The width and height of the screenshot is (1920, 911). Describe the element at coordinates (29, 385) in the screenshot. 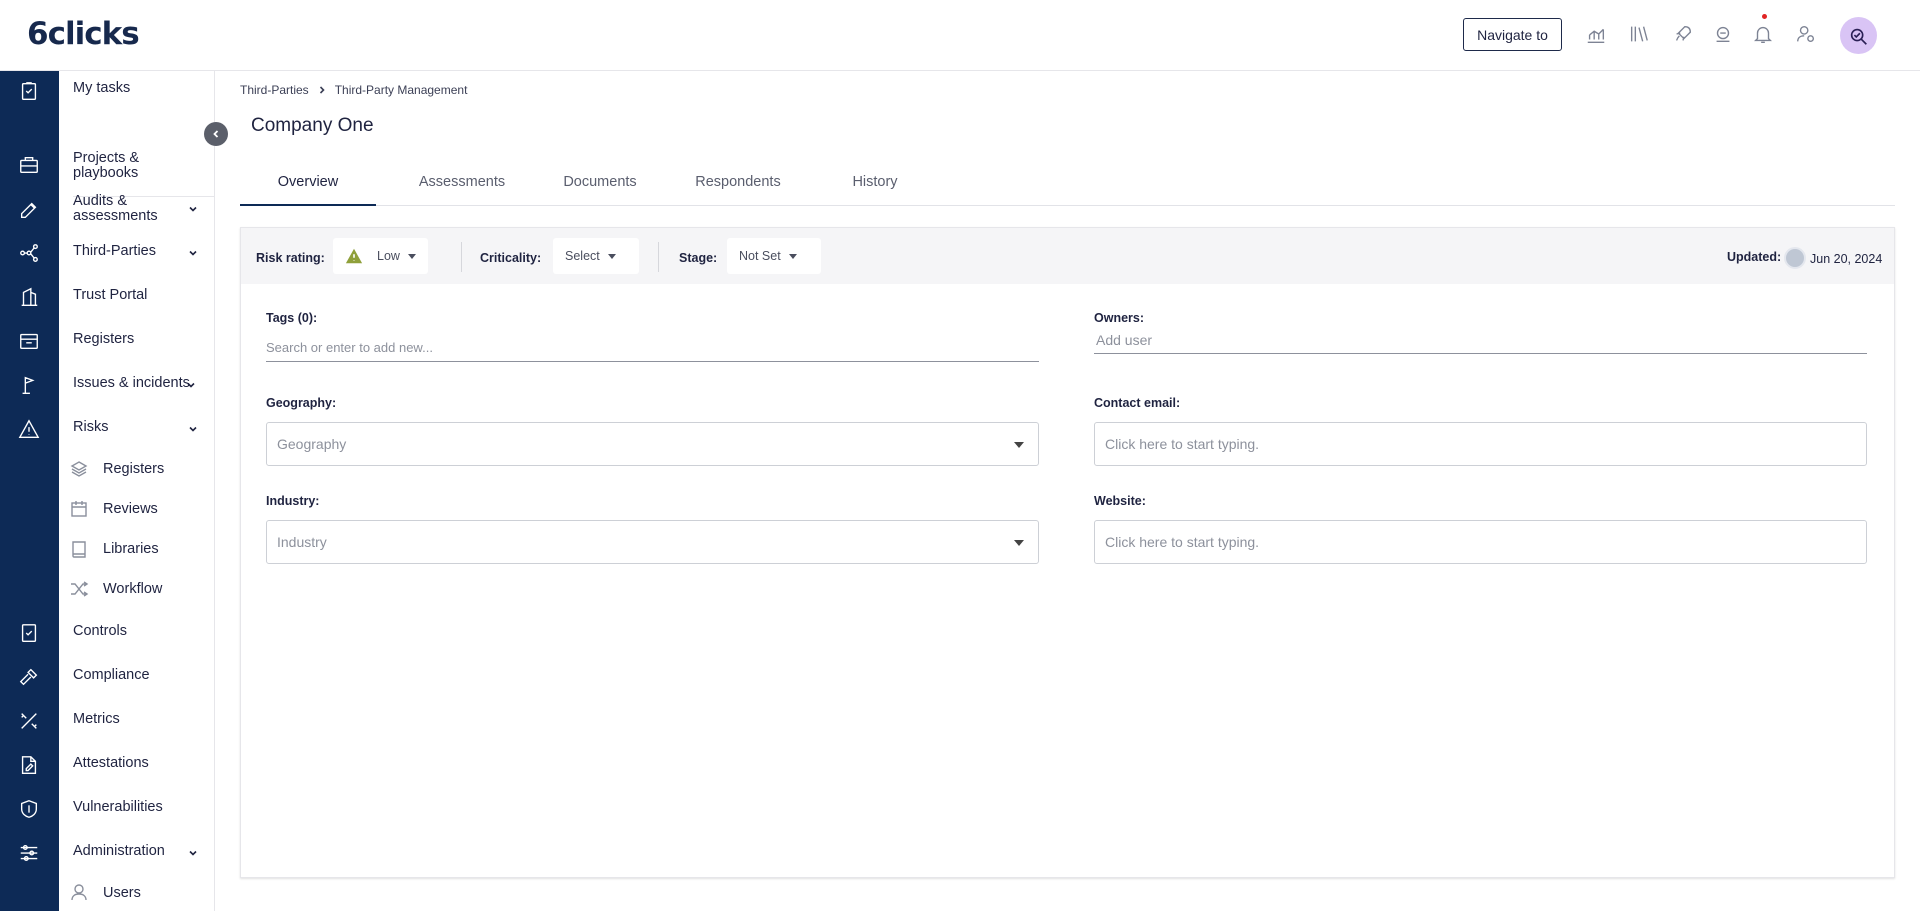

I see `issues-icon` at that location.